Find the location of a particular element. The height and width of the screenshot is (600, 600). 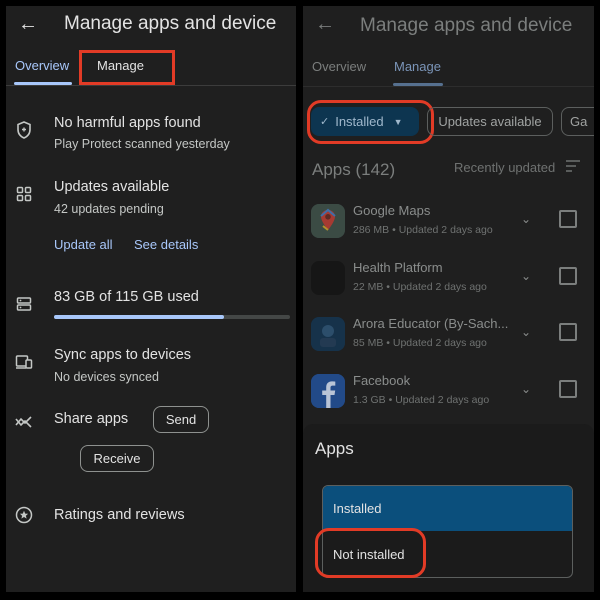

apps-count-header: Apps (142) is located at coordinates (354, 169).